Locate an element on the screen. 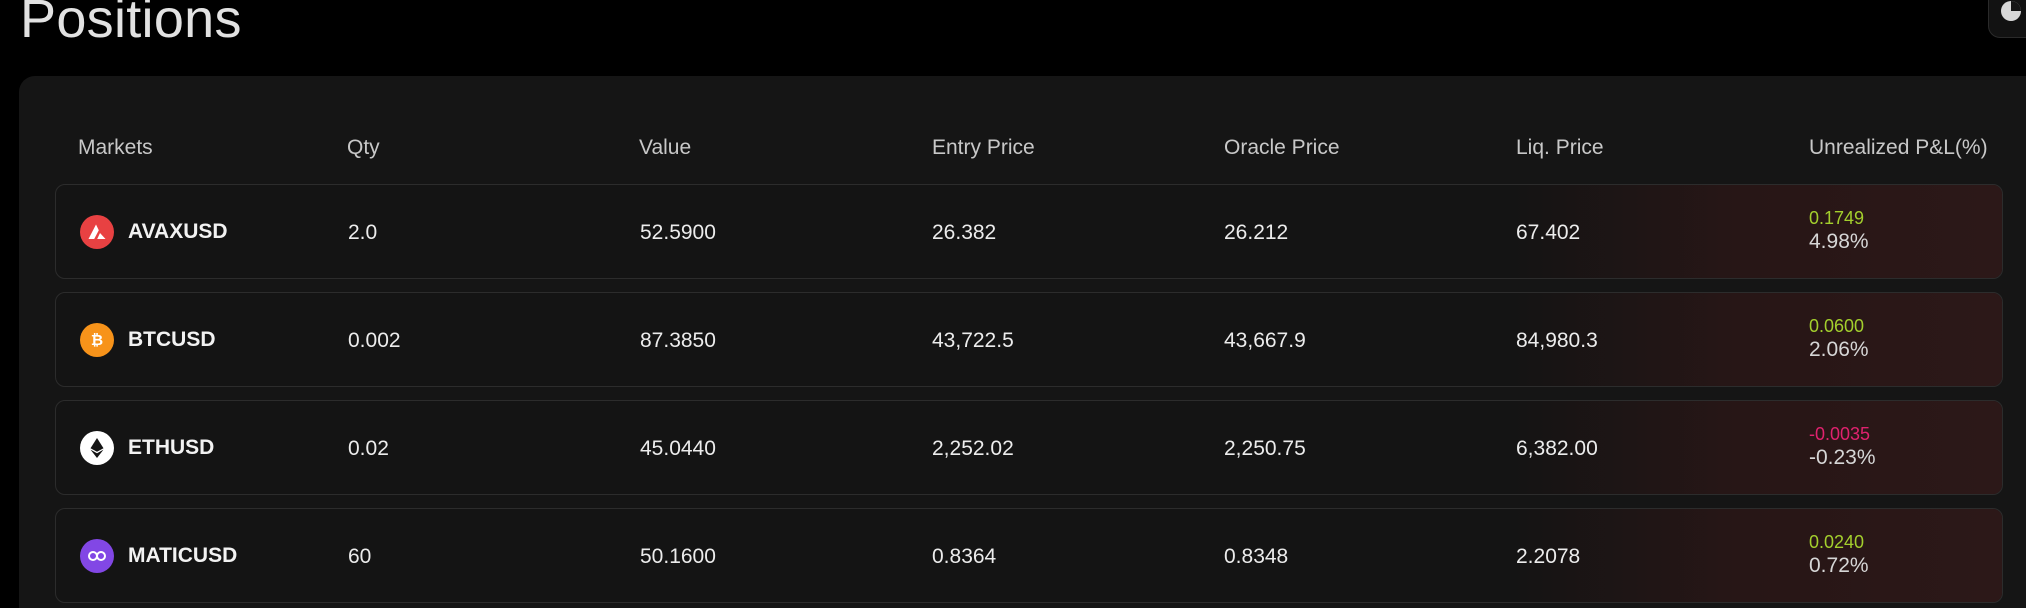  pnl-amount: -0.0035 is located at coordinates (1840, 434).